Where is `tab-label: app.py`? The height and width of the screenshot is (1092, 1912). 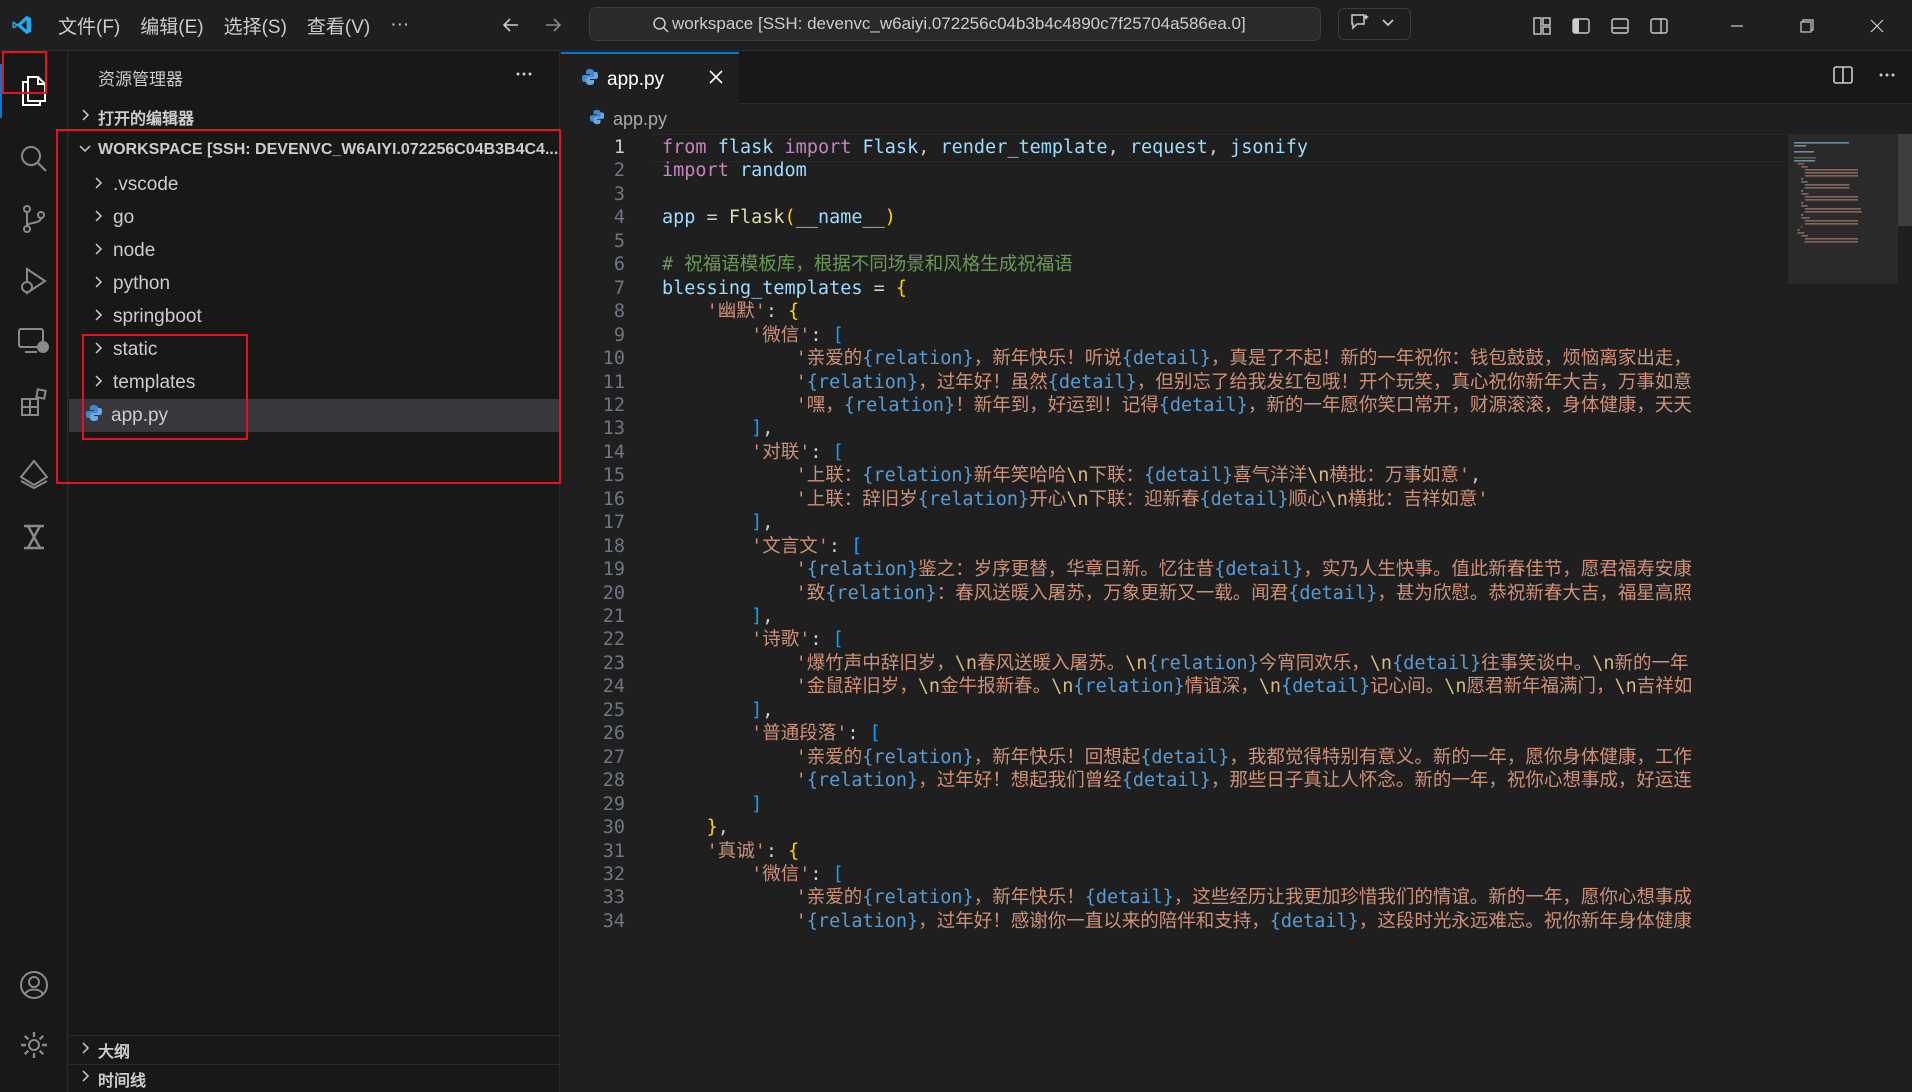
tab-label: app.py is located at coordinates (636, 79).